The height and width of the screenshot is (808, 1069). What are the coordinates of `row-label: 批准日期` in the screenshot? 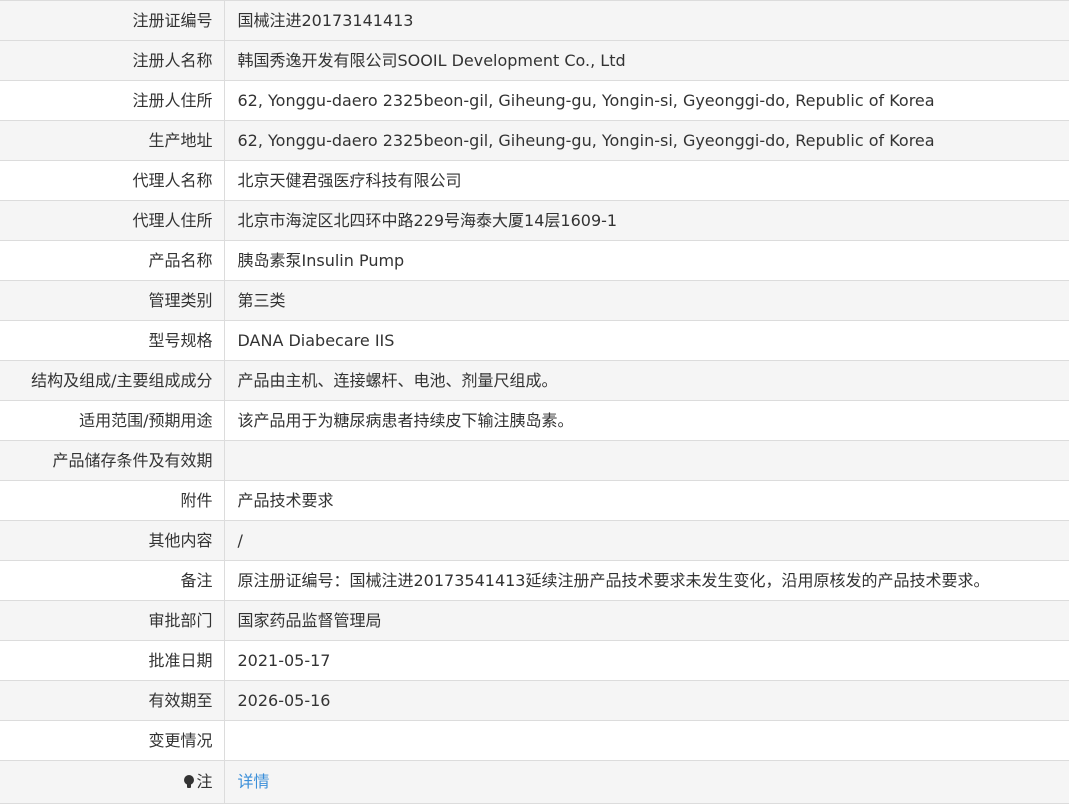 It's located at (112, 660).